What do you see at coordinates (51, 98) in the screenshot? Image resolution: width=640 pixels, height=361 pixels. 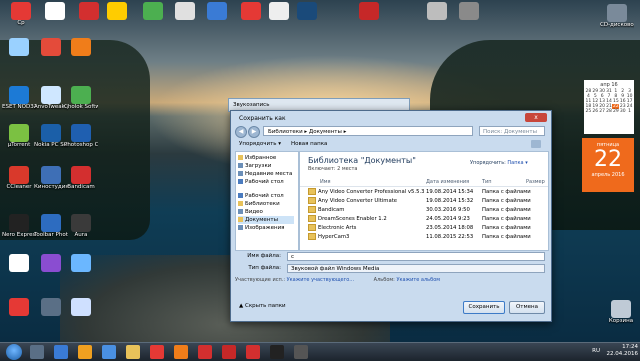 I see `desktop-icon: AnvoTweak утилита` at bounding box center [51, 98].